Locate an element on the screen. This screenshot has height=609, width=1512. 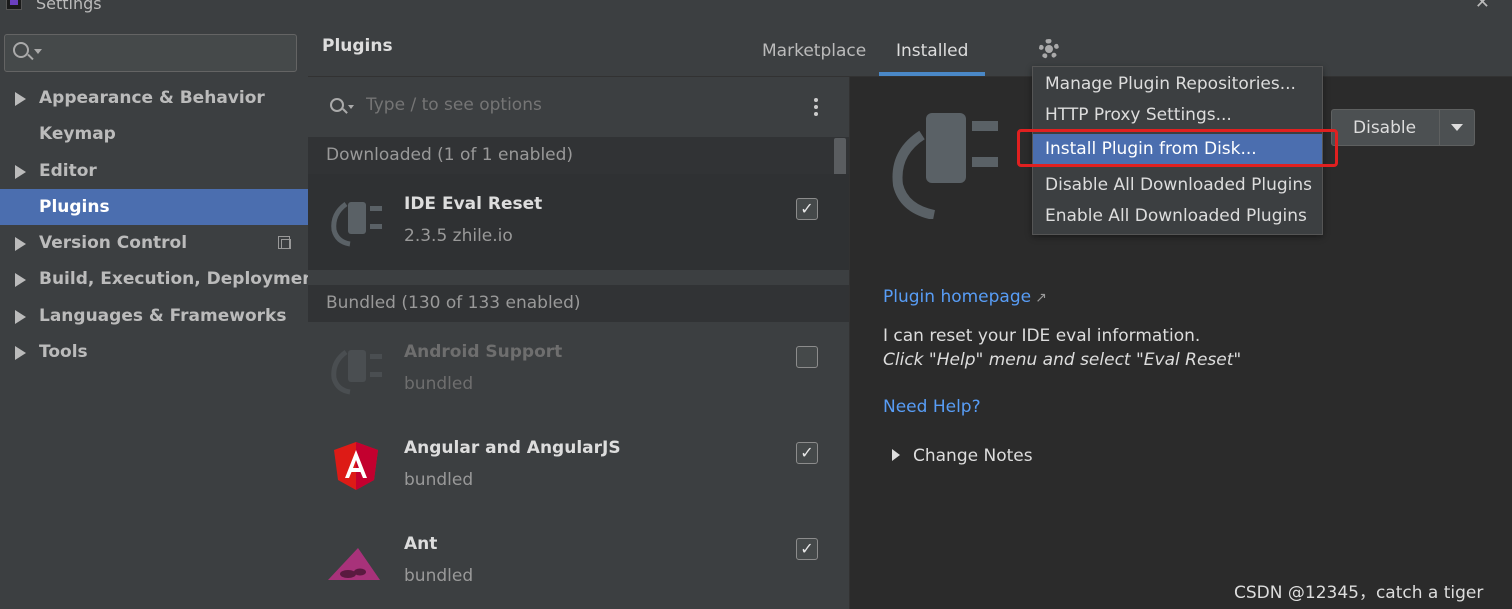
need-help-link: Need Help? is located at coordinates (932, 407).